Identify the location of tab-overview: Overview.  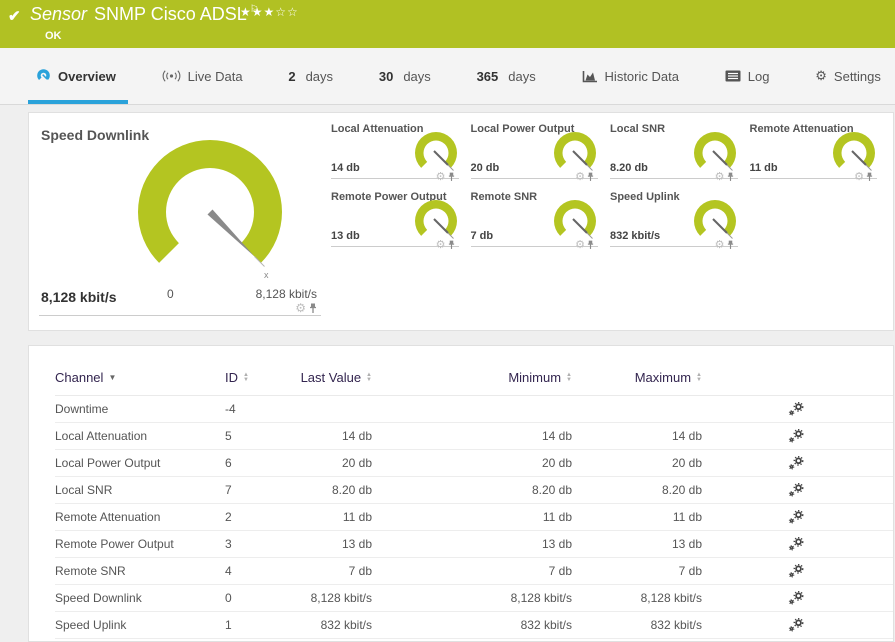
(78, 76).